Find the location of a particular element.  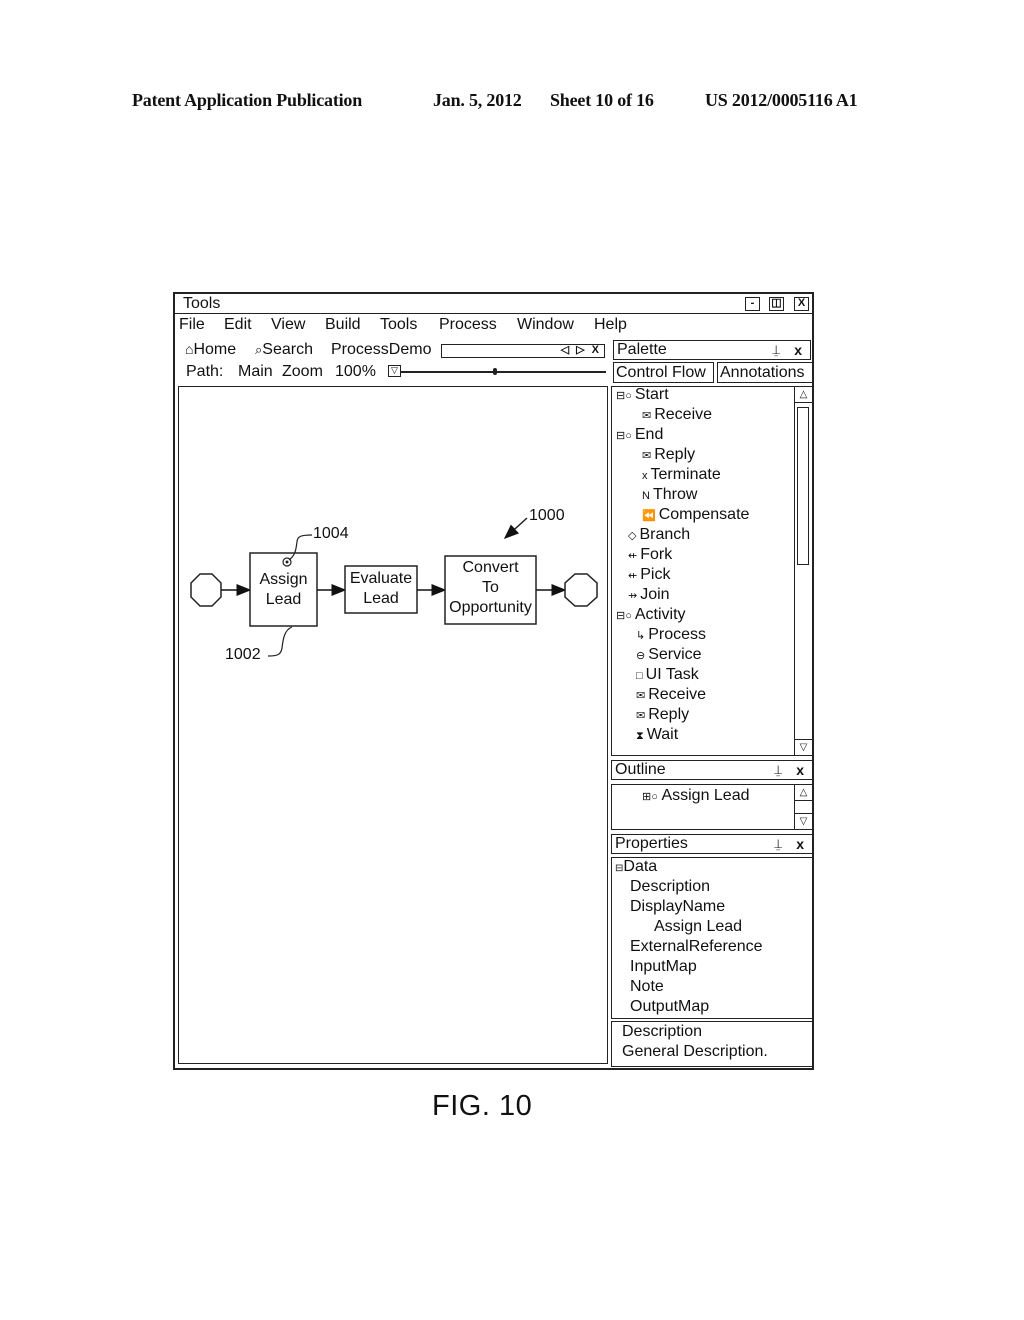

palette-item-icon: ⇸ is located at coordinates (633, 596).